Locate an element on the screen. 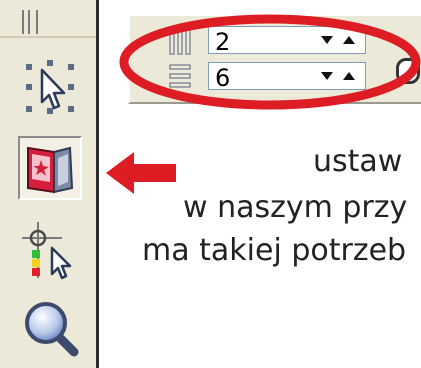 This screenshot has width=421, height=368. pick-tool-button is located at coordinates (50, 86).